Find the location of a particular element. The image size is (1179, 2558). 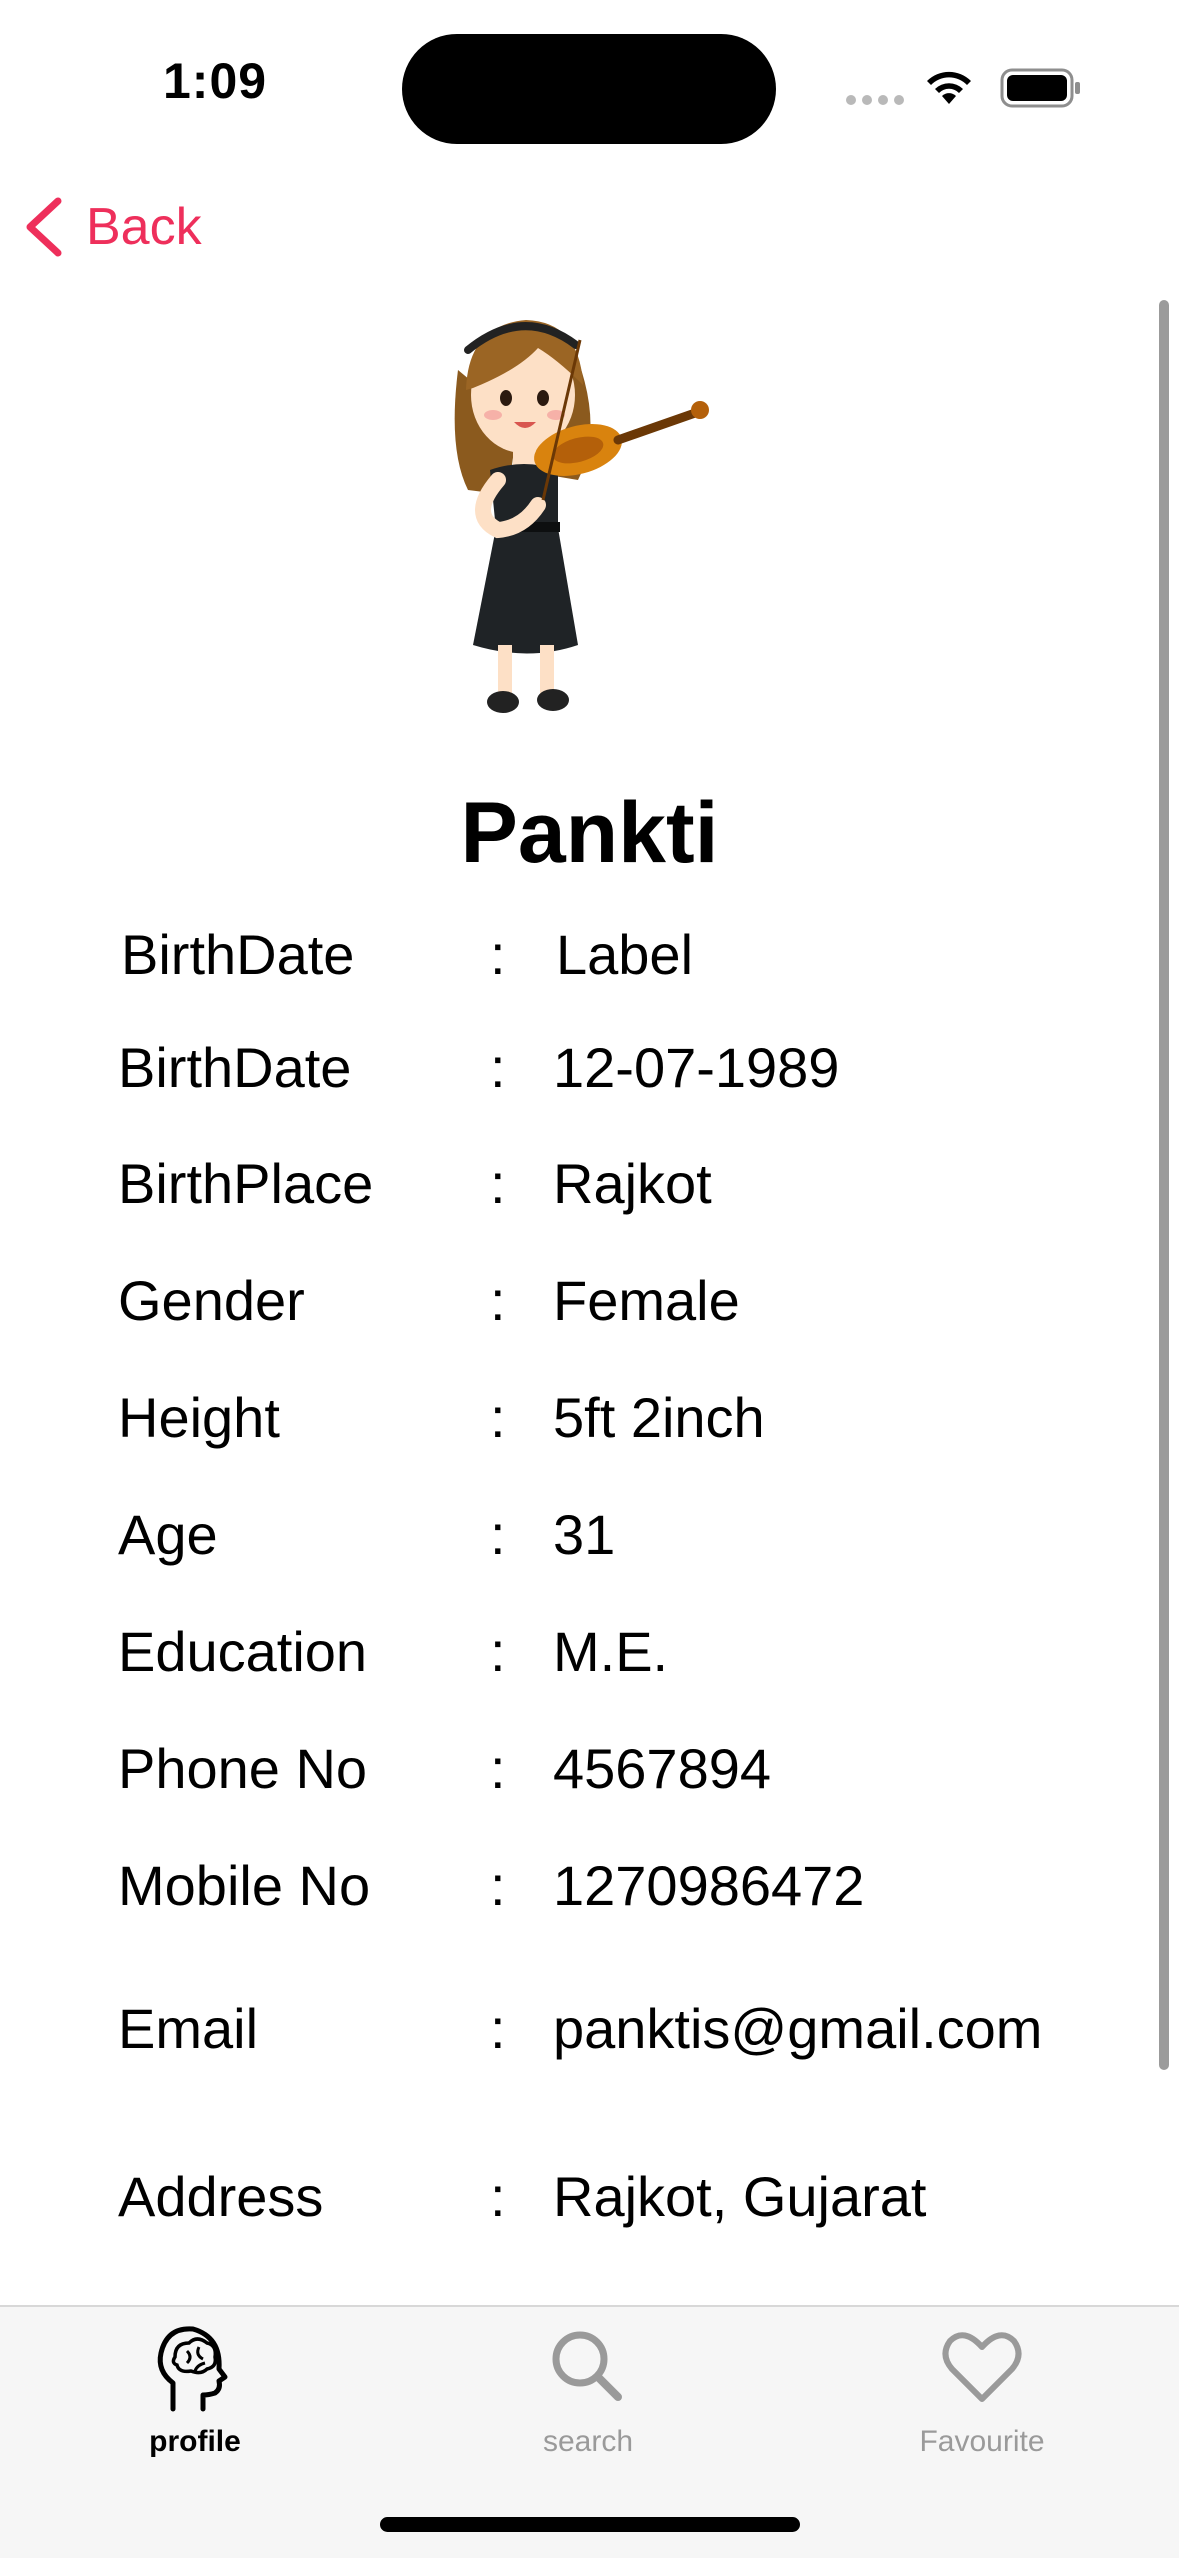

tab-label: Favourite is located at coordinates (982, 2441).